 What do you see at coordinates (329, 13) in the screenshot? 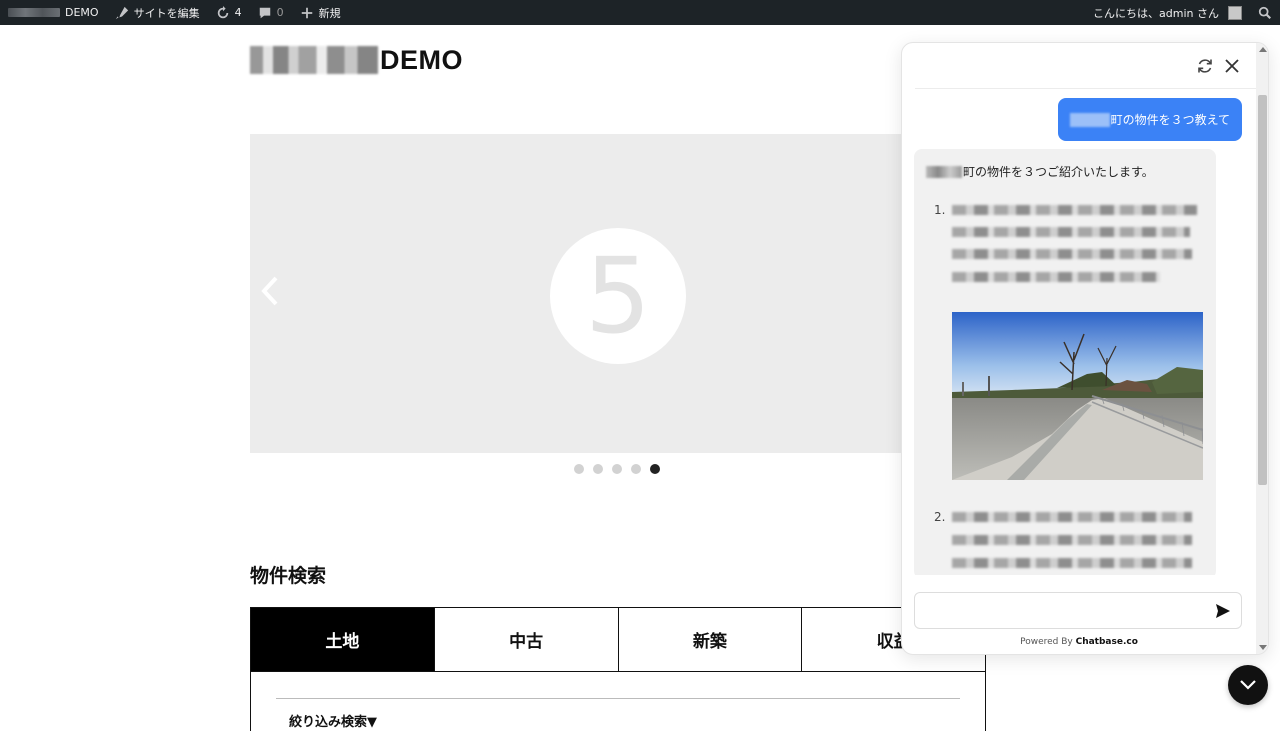
I see `new-label: 新規` at bounding box center [329, 13].